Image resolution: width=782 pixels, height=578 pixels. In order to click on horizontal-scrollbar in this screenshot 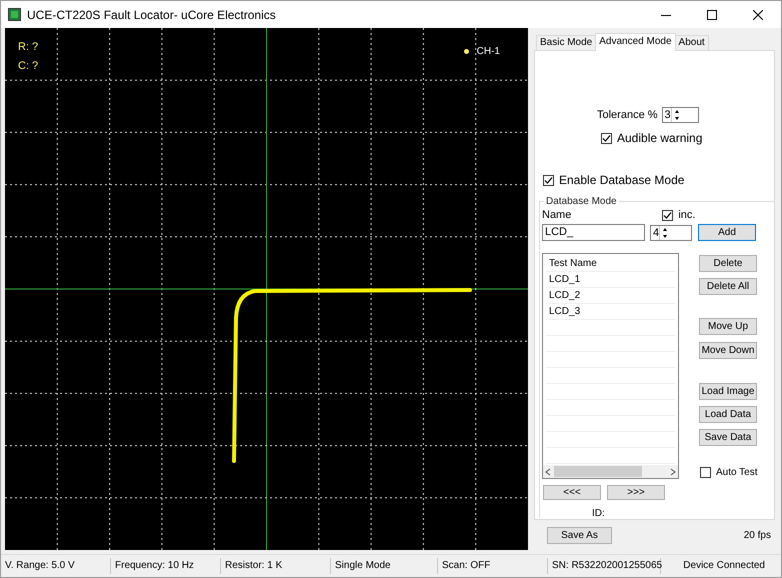, I will do `click(610, 471)`.